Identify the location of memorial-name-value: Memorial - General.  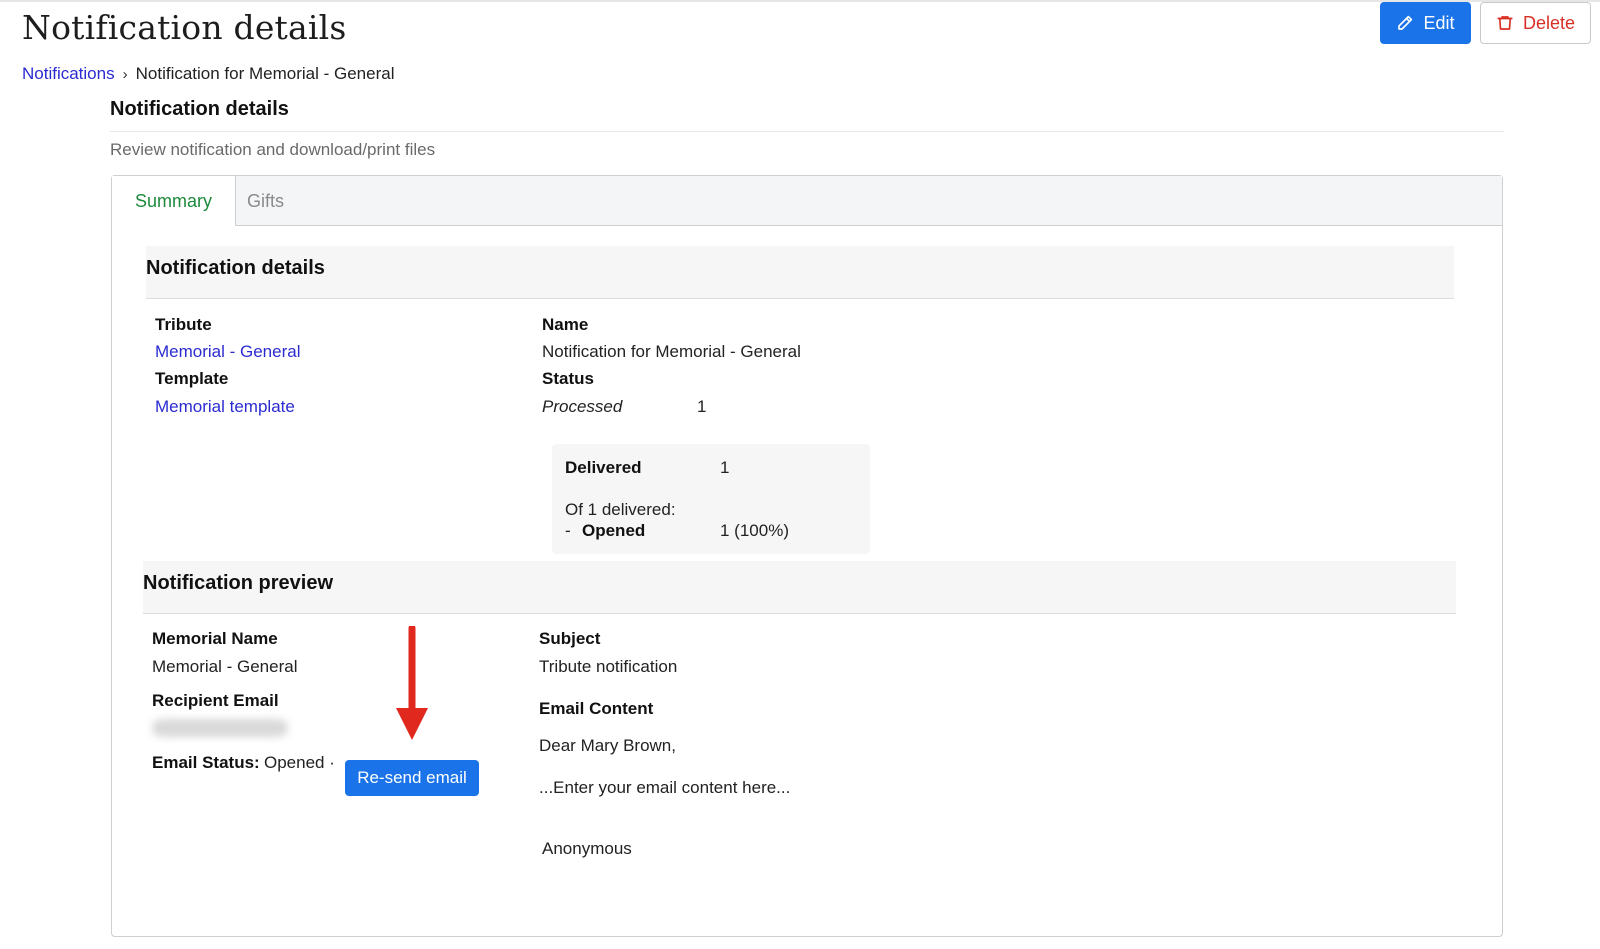
(225, 666).